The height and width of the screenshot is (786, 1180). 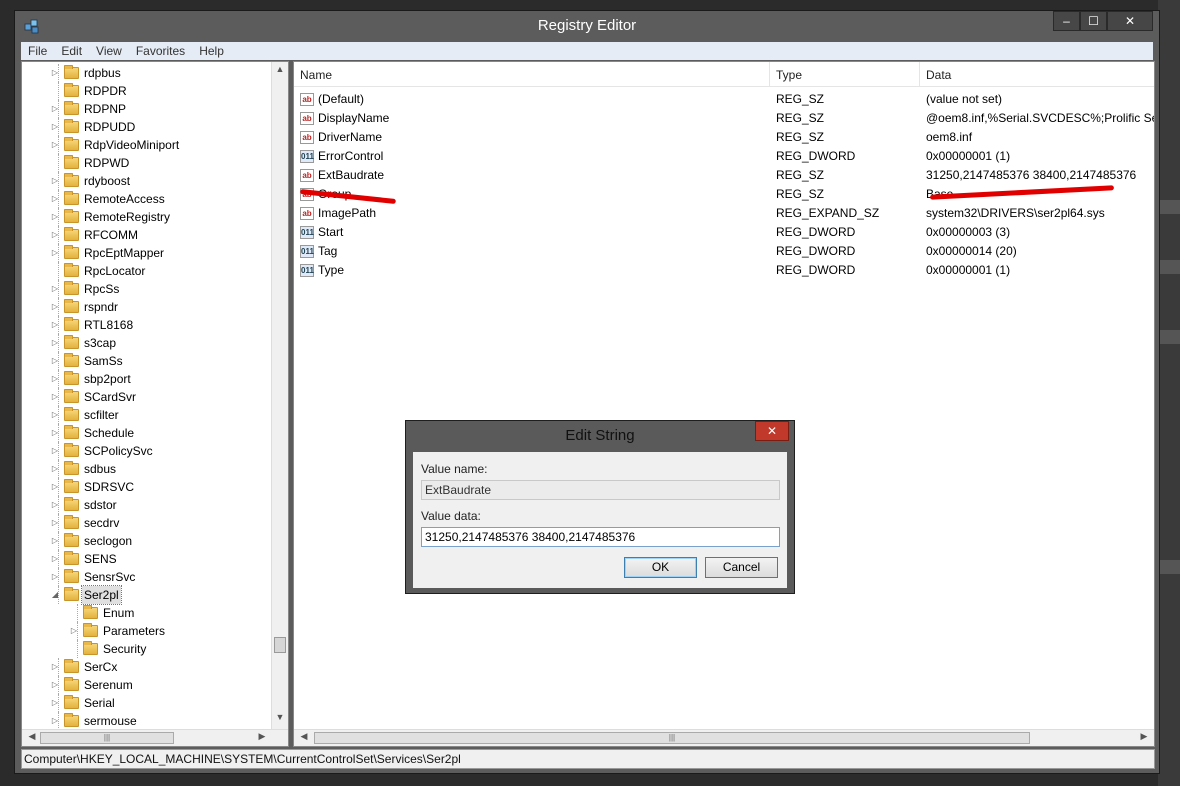 What do you see at coordinates (587, 26) in the screenshot?
I see `title-bar: Registry Editor – ☐ ✕` at bounding box center [587, 26].